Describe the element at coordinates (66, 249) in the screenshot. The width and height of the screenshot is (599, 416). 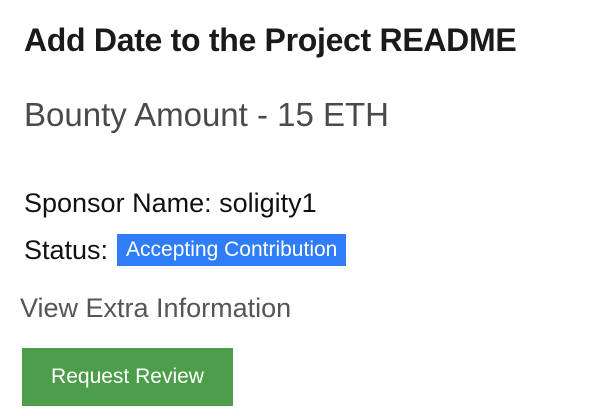
I see `status-label: Status:` at that location.